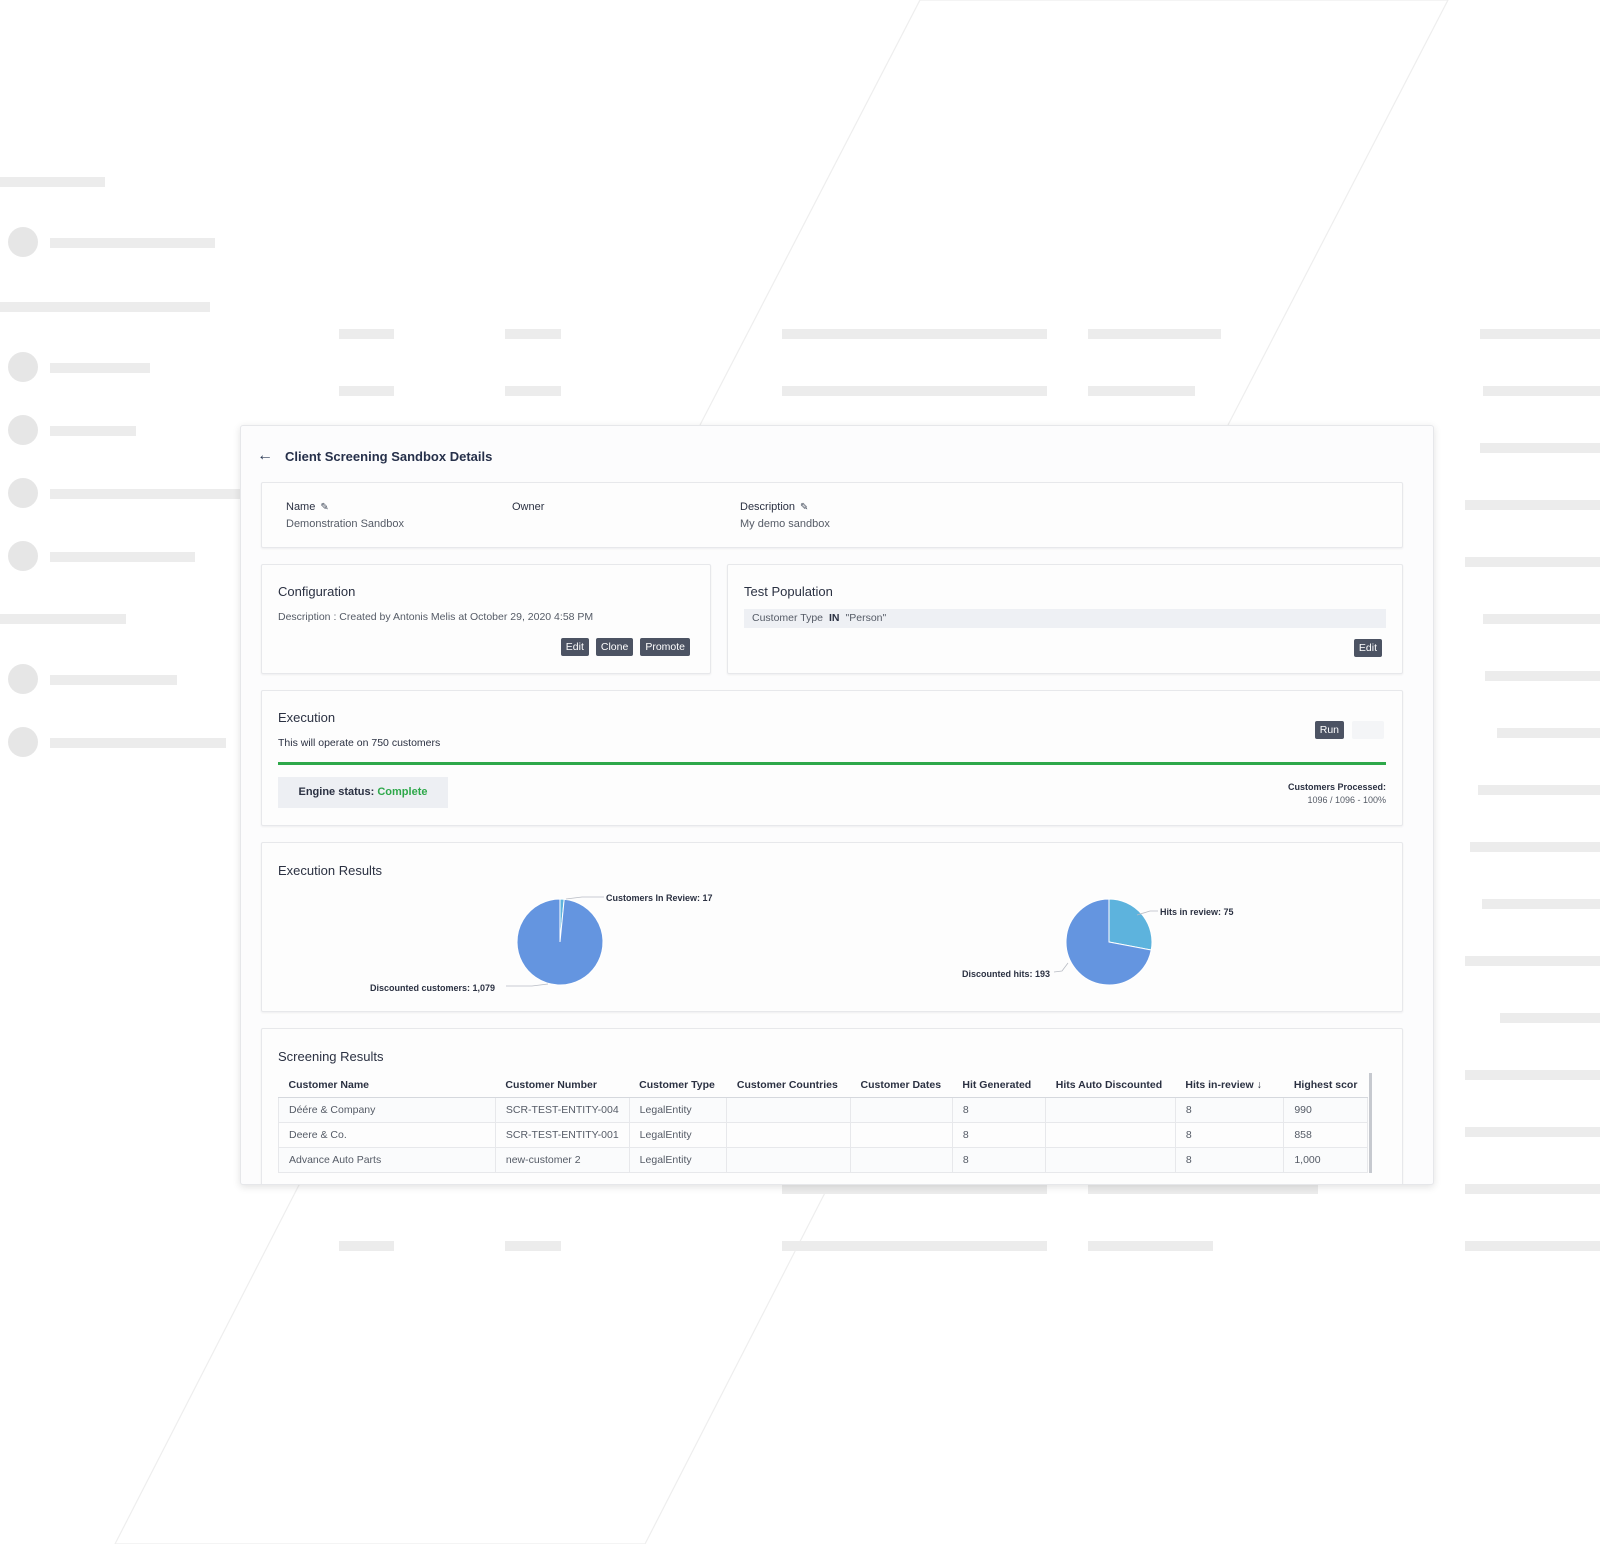 Image resolution: width=1600 pixels, height=1544 pixels. What do you see at coordinates (1367, 648) in the screenshot?
I see `edit-population-button: Edit` at bounding box center [1367, 648].